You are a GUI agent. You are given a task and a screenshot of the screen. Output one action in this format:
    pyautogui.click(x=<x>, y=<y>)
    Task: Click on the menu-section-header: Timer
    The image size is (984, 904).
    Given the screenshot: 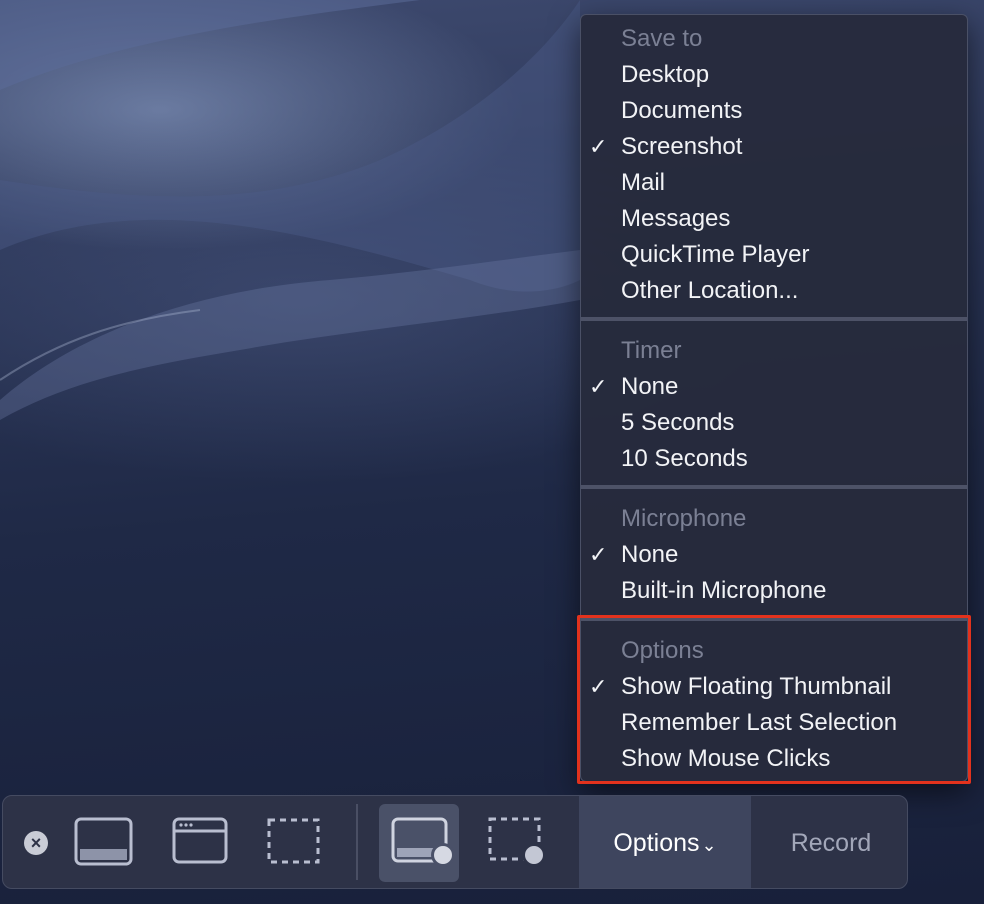 What is the action you would take?
    pyautogui.click(x=651, y=350)
    